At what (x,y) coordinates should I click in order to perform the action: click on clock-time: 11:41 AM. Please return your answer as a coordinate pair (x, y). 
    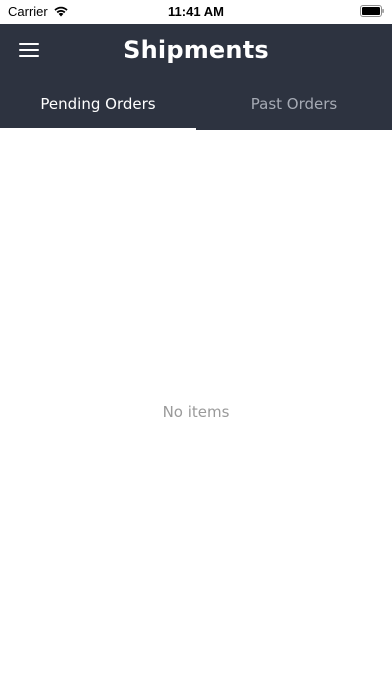
    Looking at the image, I should click on (196, 11).